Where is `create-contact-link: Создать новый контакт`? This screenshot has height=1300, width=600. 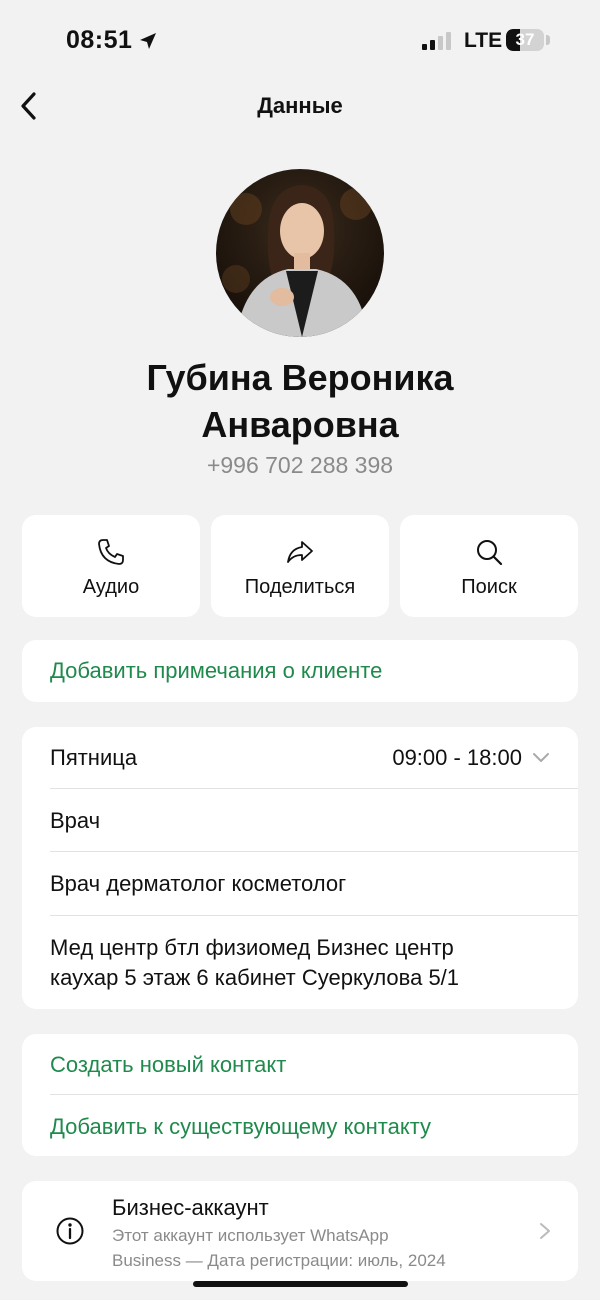 create-contact-link: Создать новый контакт is located at coordinates (168, 1065).